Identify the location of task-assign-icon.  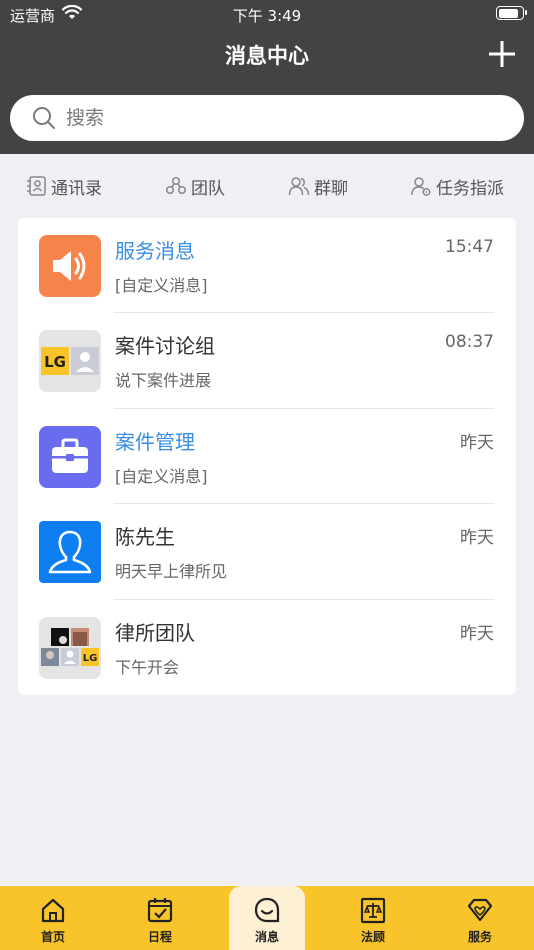
(421, 186).